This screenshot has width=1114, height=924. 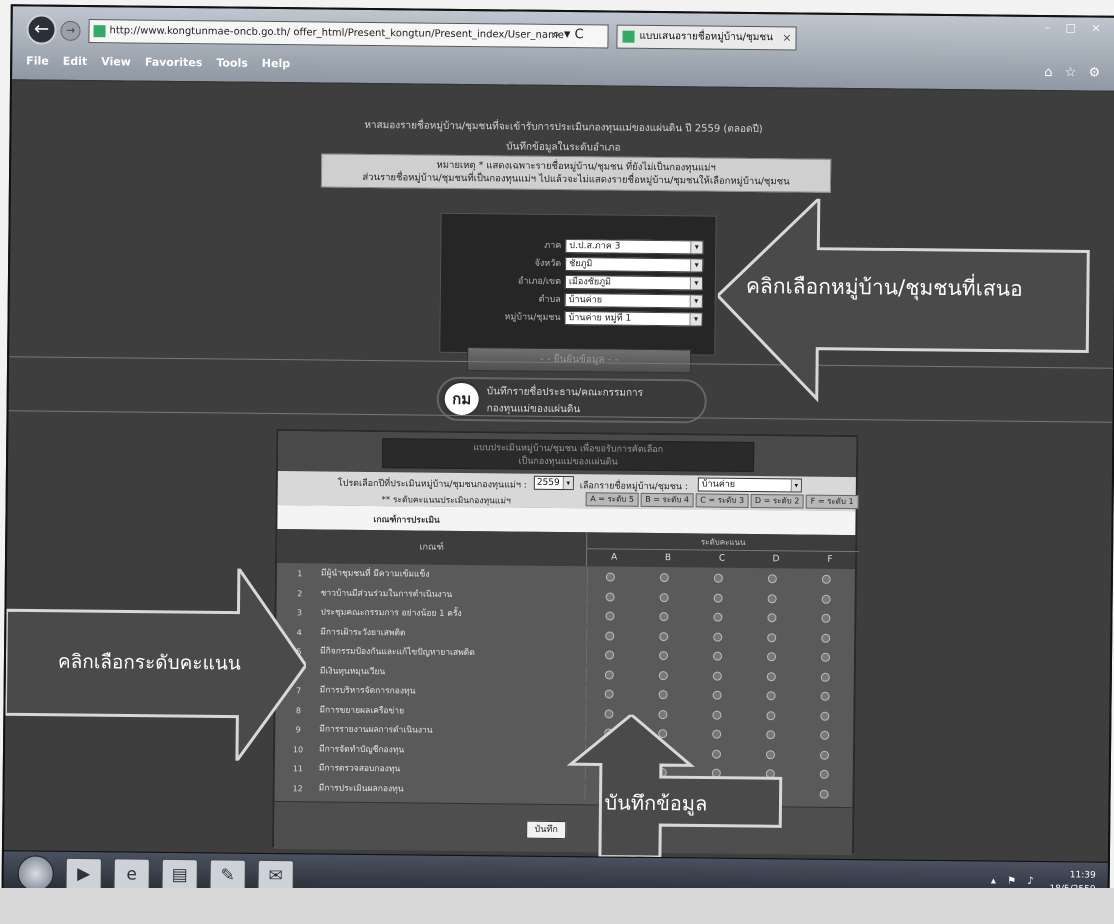 What do you see at coordinates (179, 875) in the screenshot?
I see `file-explorer-icon: ▤` at bounding box center [179, 875].